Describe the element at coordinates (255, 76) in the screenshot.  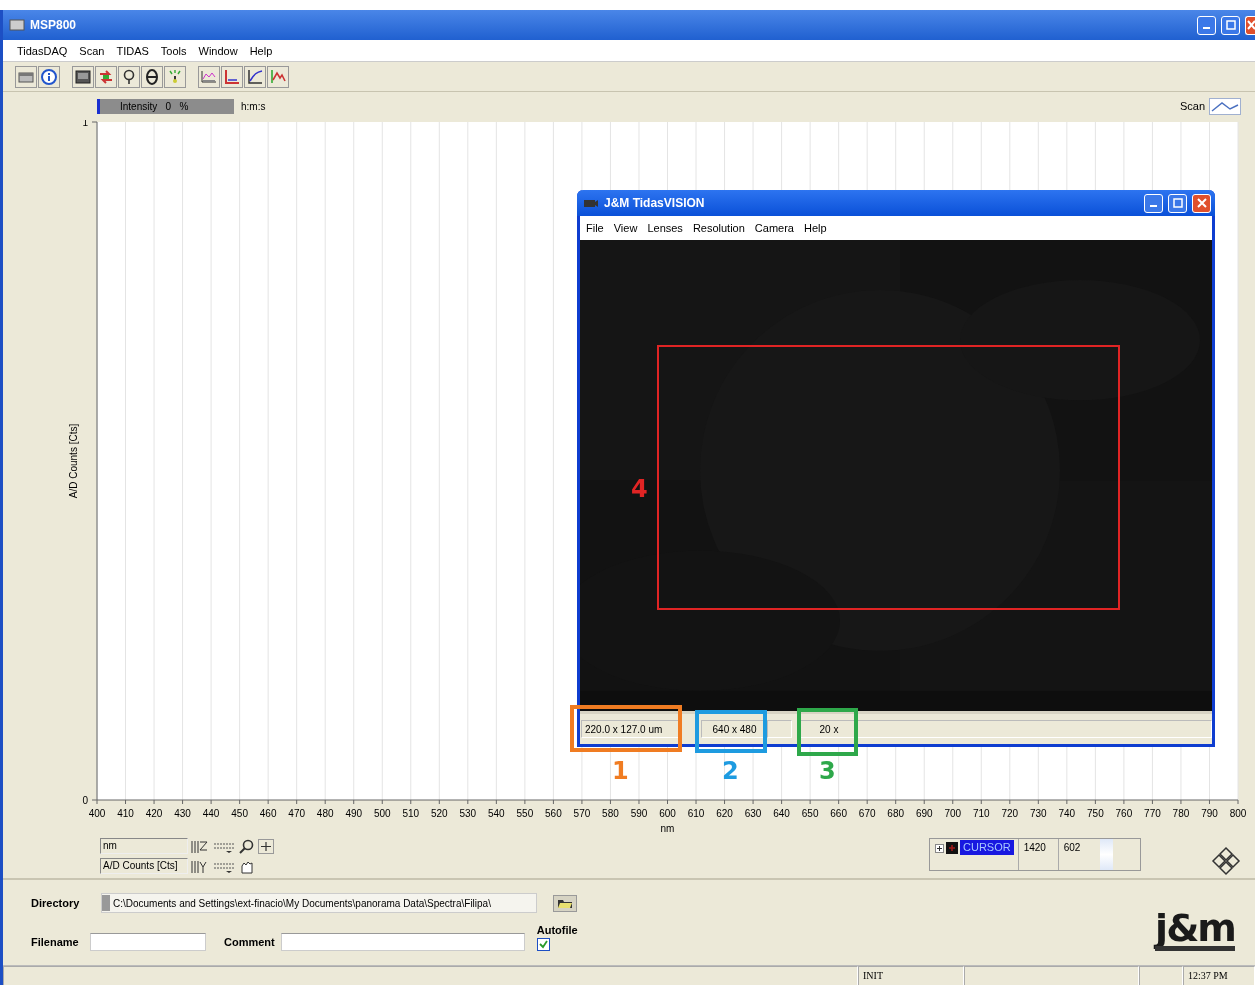
I see `curve-icon` at that location.